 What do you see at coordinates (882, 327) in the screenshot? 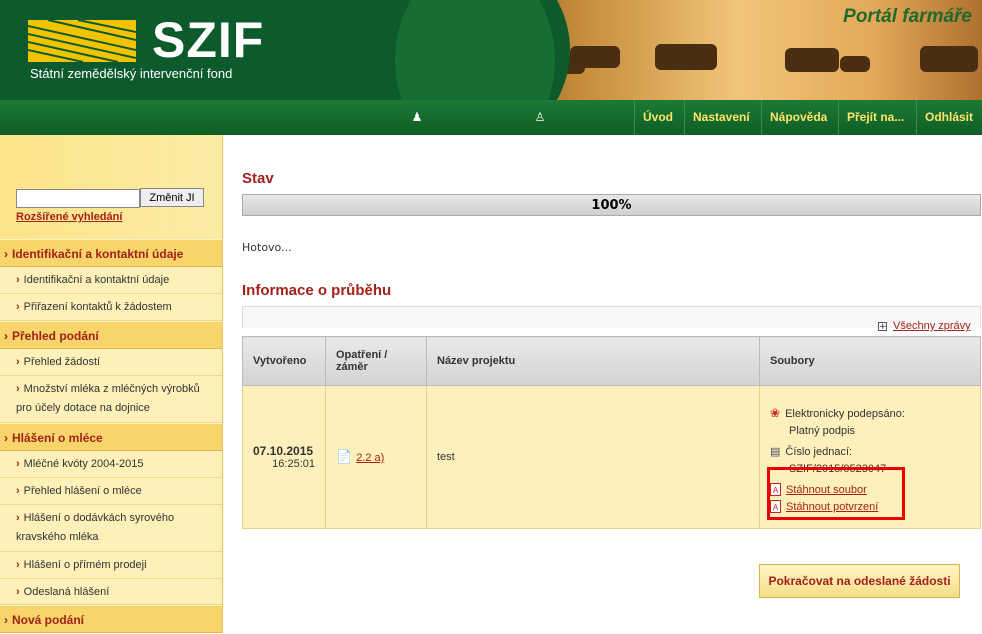
I see `expand-plus-icon: +` at bounding box center [882, 327].